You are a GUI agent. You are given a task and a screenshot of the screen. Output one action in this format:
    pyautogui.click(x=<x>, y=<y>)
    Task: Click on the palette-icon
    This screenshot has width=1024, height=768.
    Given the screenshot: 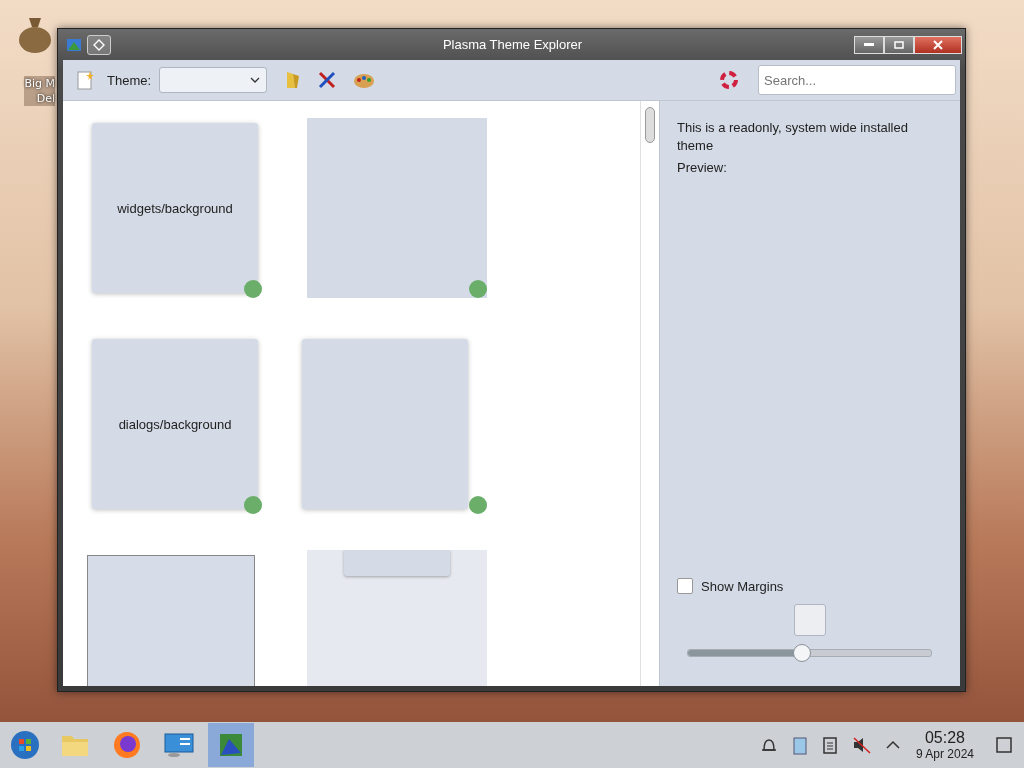 What is the action you would take?
    pyautogui.click(x=364, y=80)
    